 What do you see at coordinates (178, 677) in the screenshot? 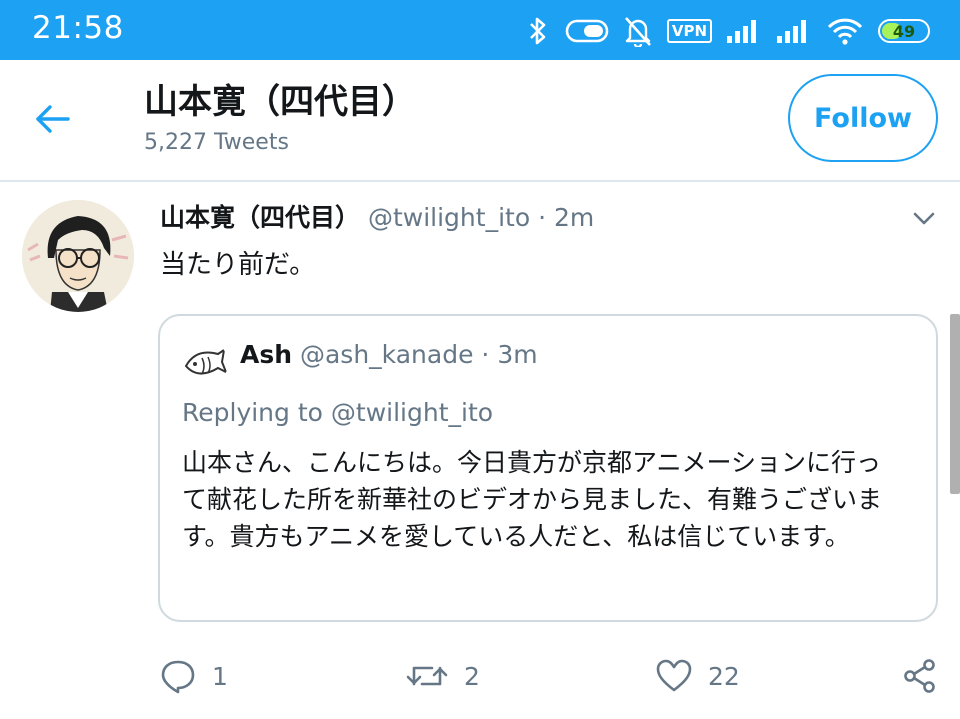
I see `reply-icon` at bounding box center [178, 677].